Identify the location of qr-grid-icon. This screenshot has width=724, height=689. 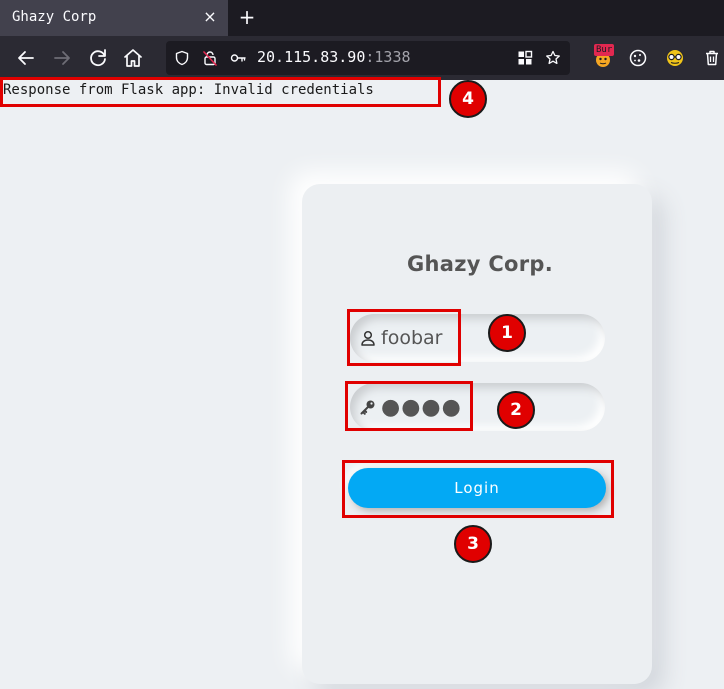
(525, 58).